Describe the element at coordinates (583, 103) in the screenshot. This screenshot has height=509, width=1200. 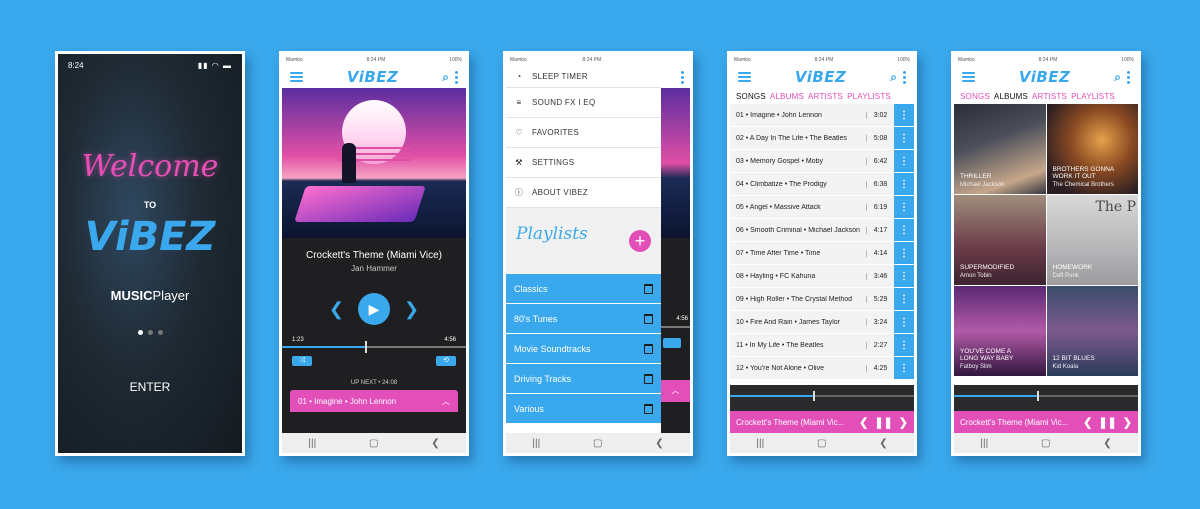
I see `menu-item-sound-fx-eq: ≡ SOUND FX I EQ` at that location.